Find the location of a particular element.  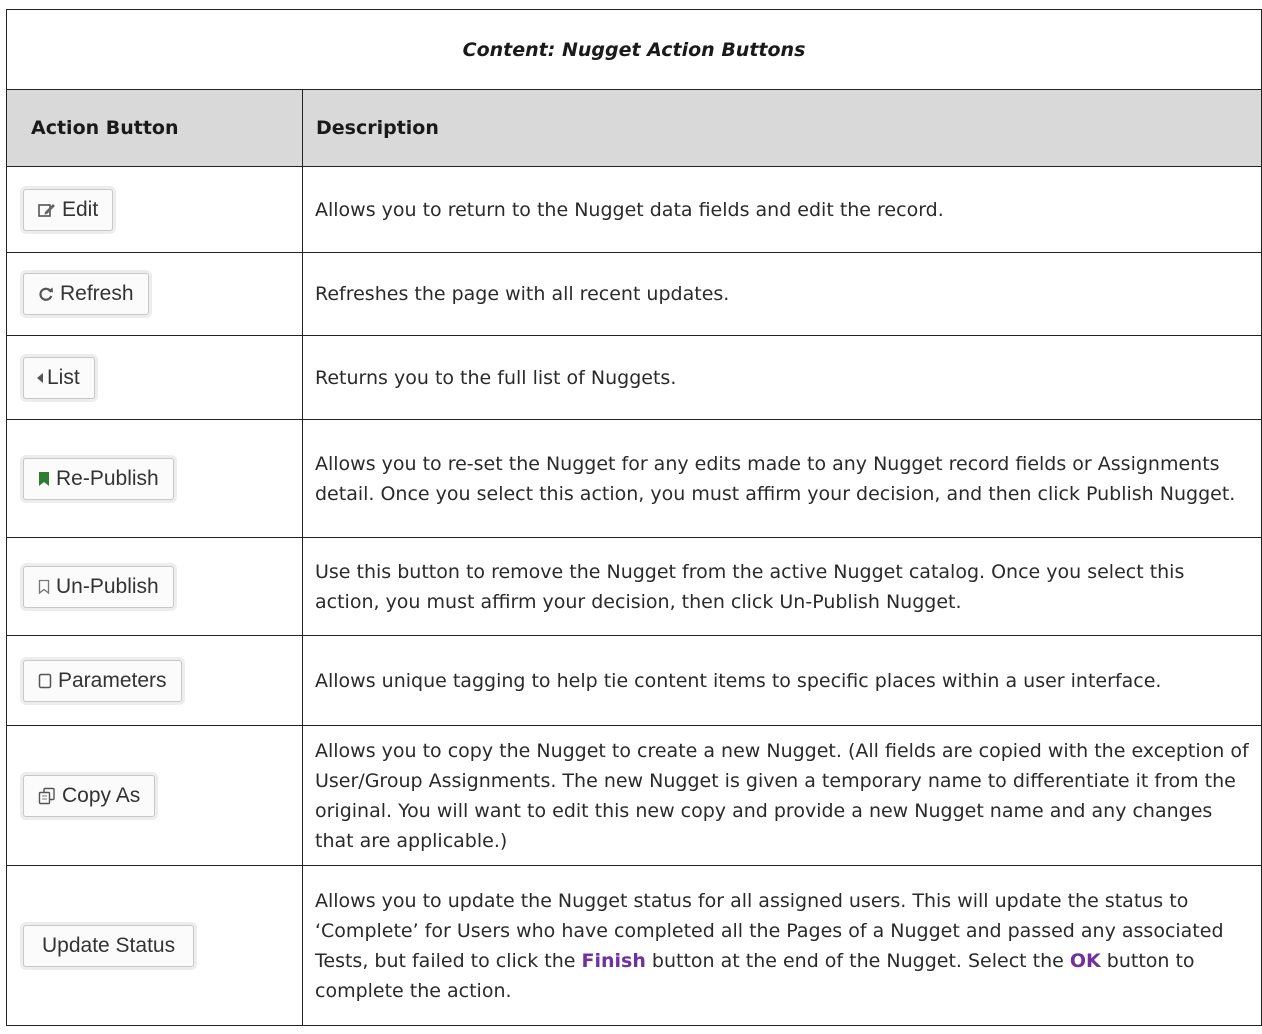

header-description: Description is located at coordinates (781, 128).